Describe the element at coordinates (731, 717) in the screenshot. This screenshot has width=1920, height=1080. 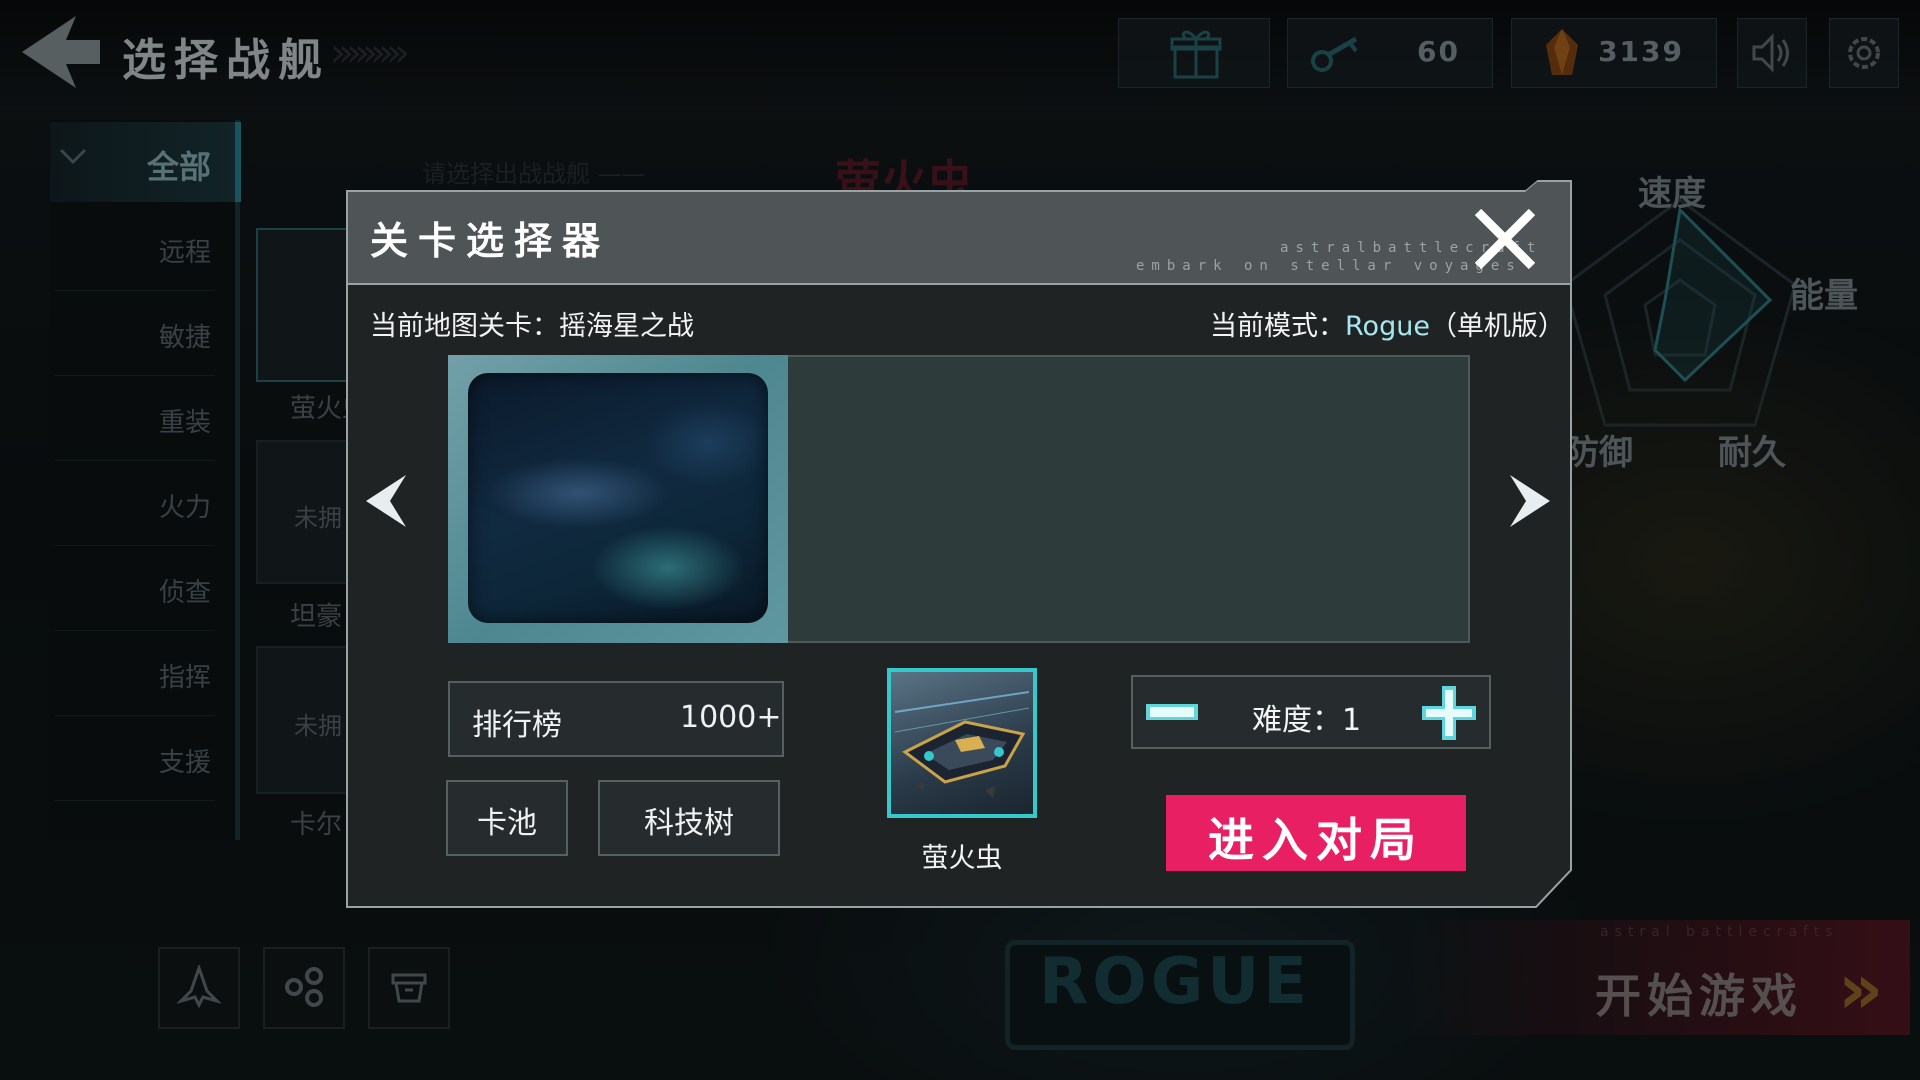
I see `leaderboard-value: 1000+` at that location.